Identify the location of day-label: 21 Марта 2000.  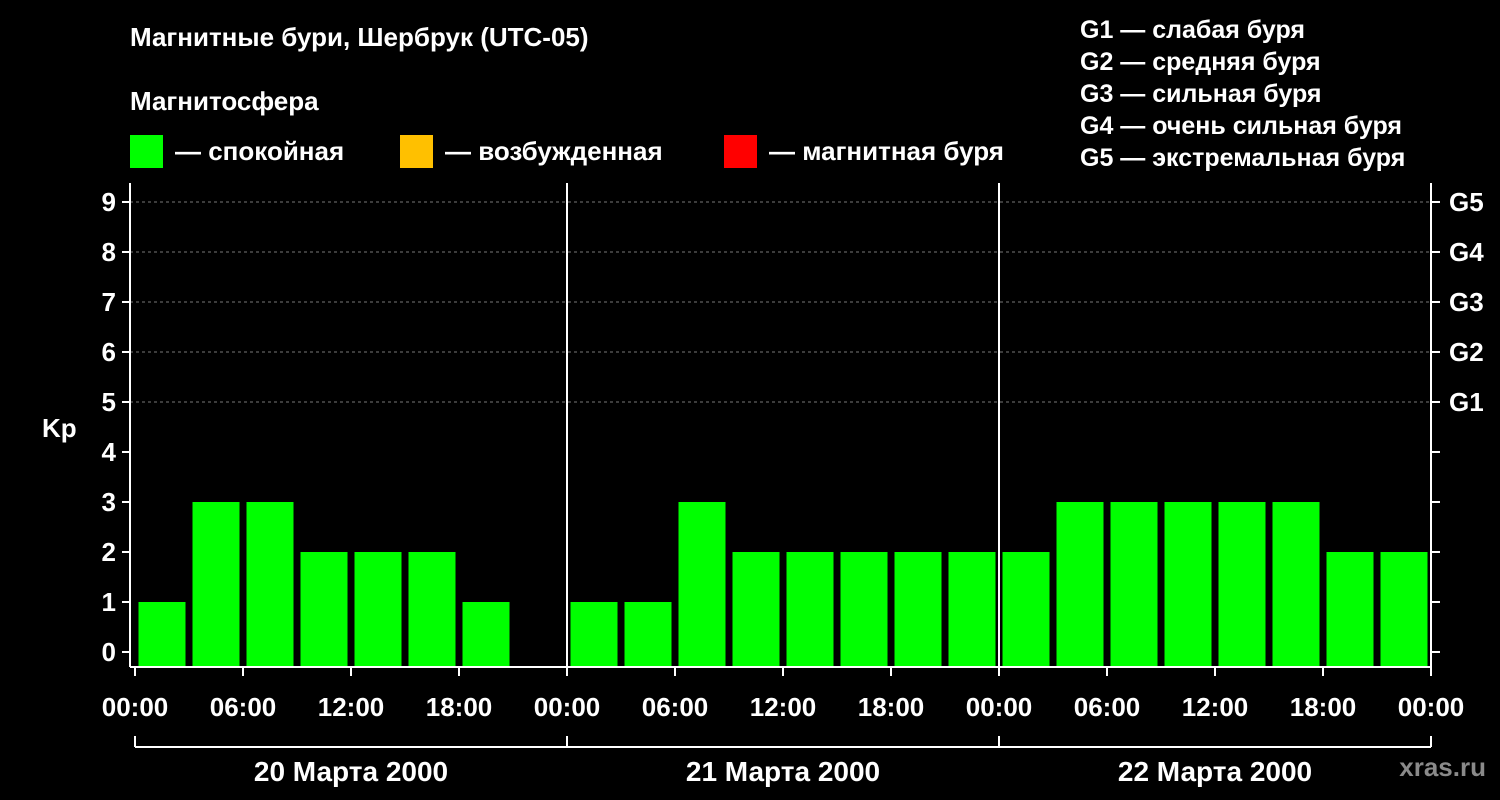
(783, 771).